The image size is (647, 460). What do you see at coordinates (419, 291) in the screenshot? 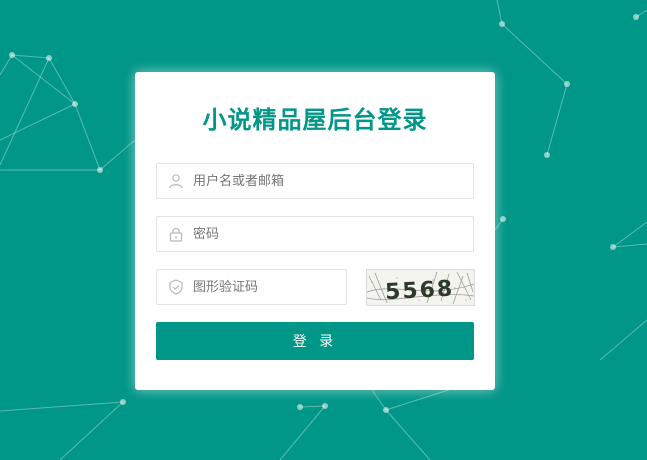
I see `captcha-text: 5568` at bounding box center [419, 291].